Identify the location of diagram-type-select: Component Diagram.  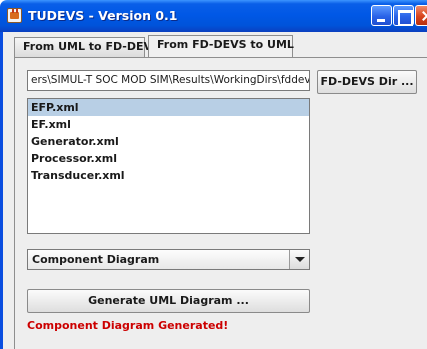
(168, 259).